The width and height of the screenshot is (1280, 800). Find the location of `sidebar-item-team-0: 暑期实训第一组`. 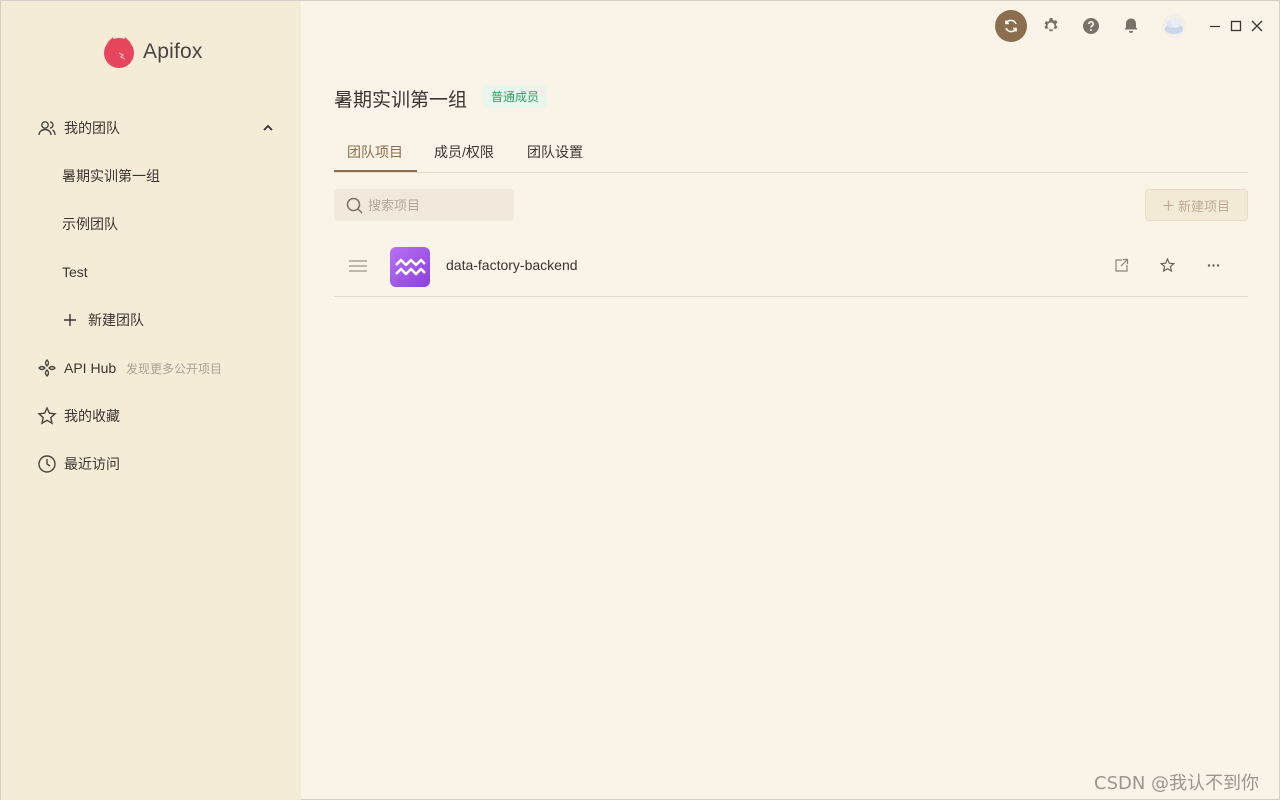

sidebar-item-team-0: 暑期实训第一组 is located at coordinates (151, 176).